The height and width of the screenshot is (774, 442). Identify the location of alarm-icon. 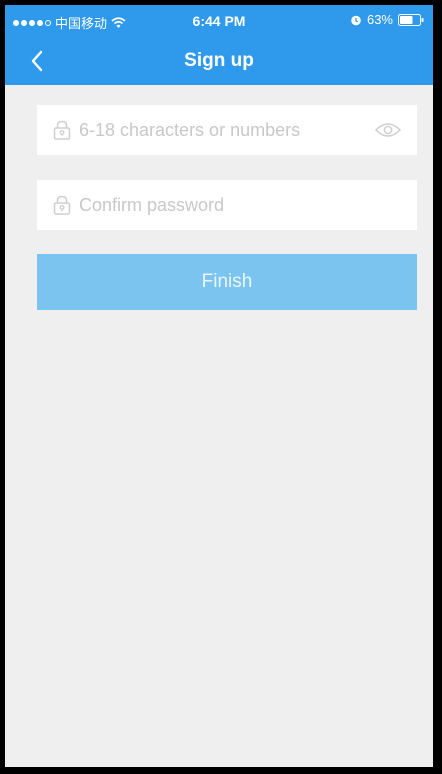
(356, 20).